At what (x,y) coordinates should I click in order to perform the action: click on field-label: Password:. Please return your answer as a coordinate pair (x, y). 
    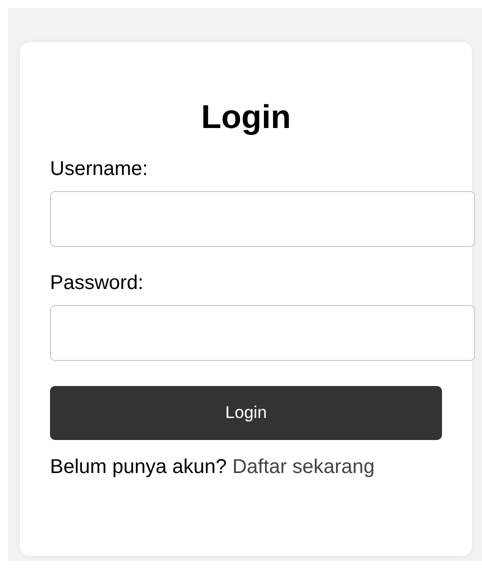
    Looking at the image, I should click on (97, 283).